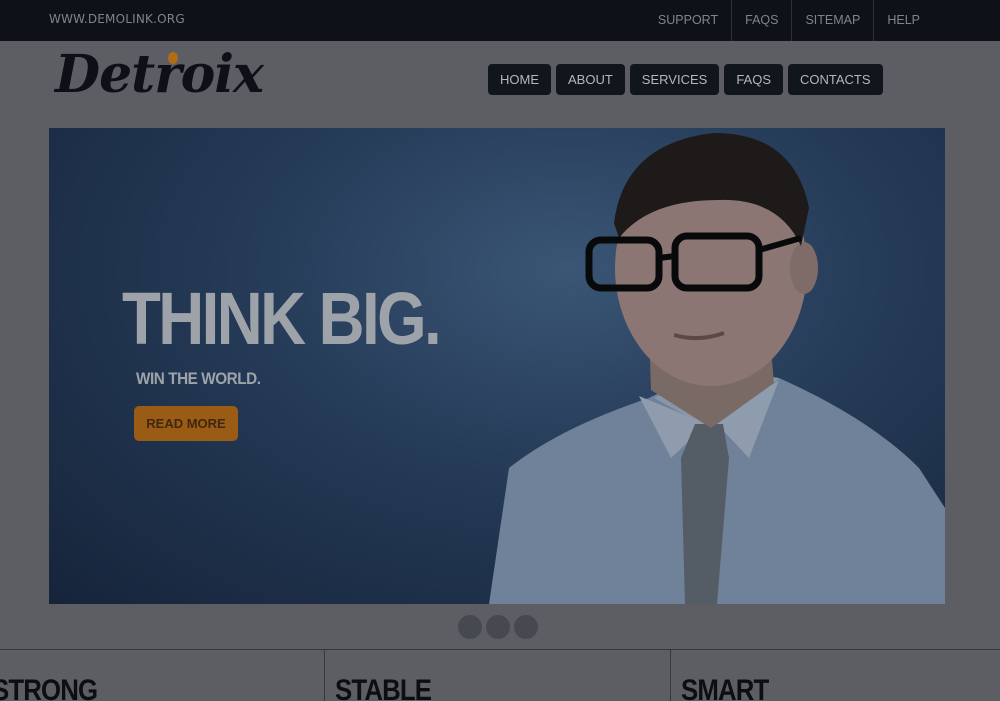 The width and height of the screenshot is (1000, 701). I want to click on feature-smart: SMART, so click(835, 675).